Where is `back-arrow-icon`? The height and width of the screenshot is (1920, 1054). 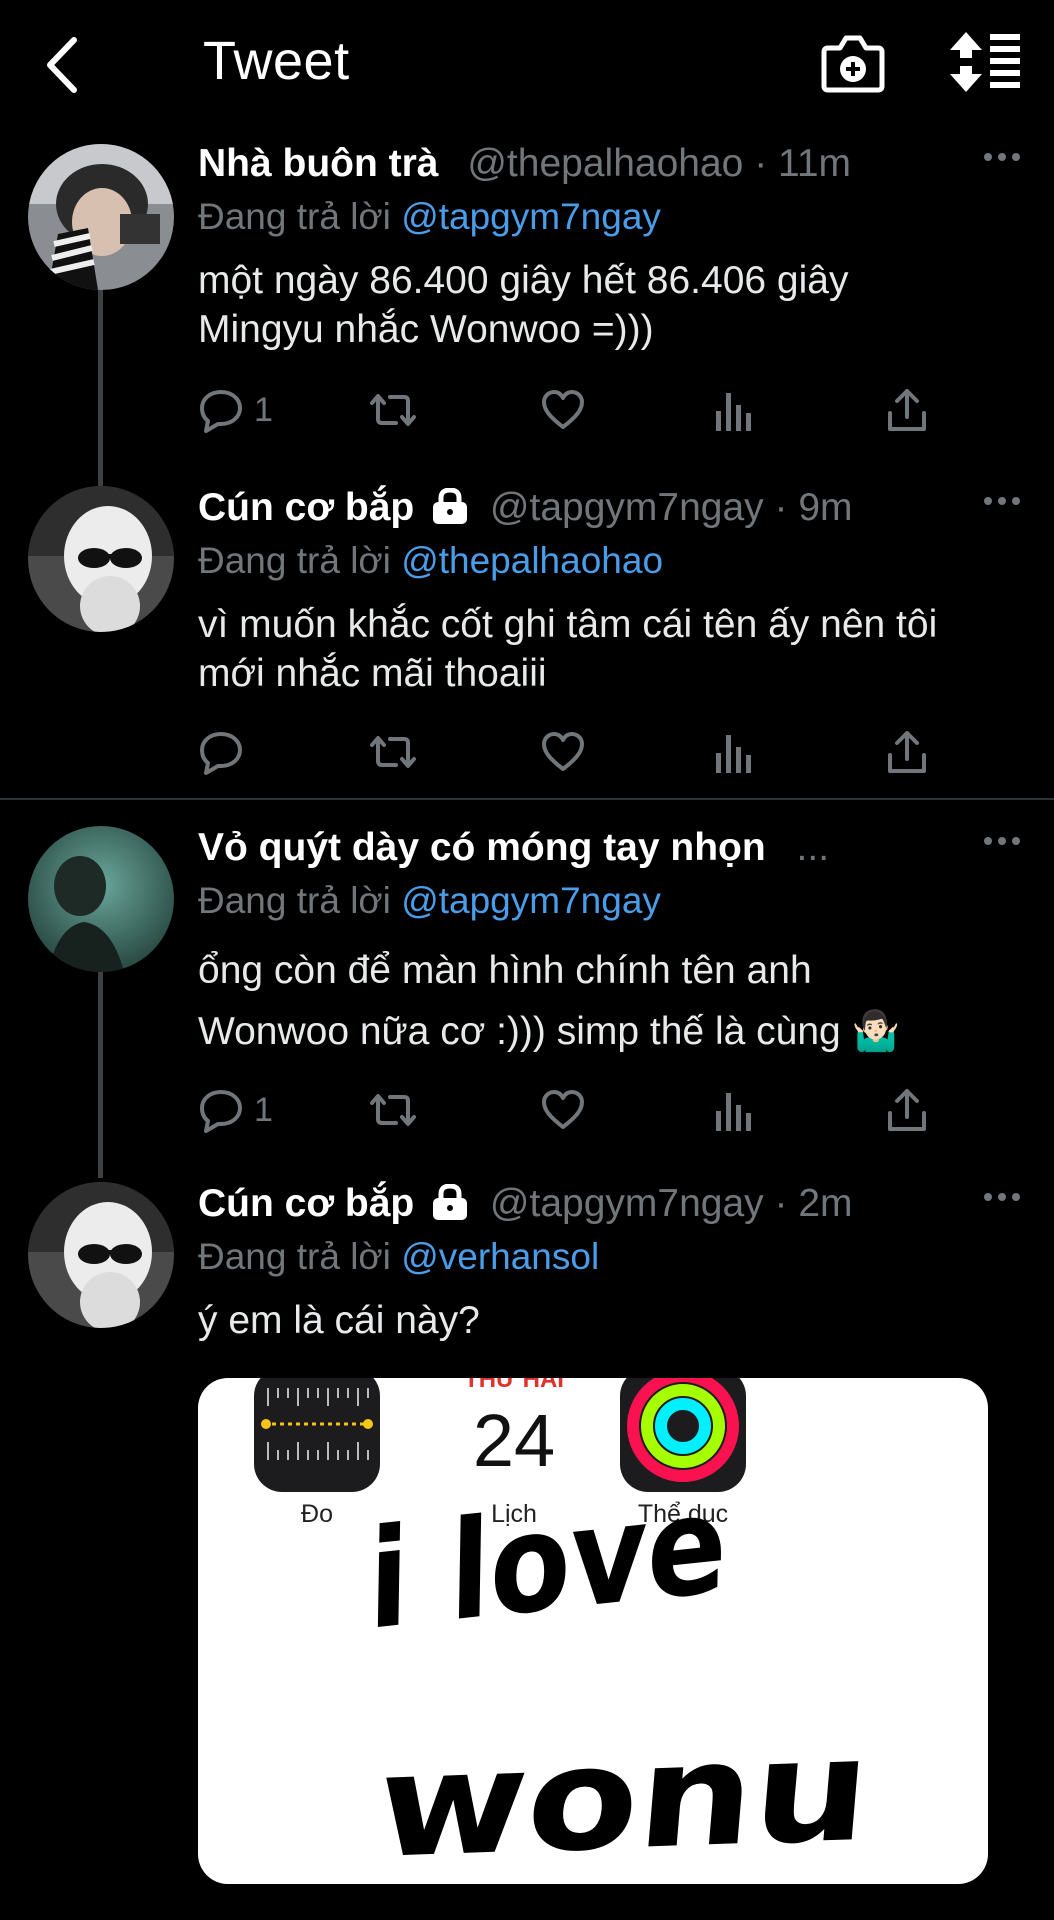 back-arrow-icon is located at coordinates (65, 65).